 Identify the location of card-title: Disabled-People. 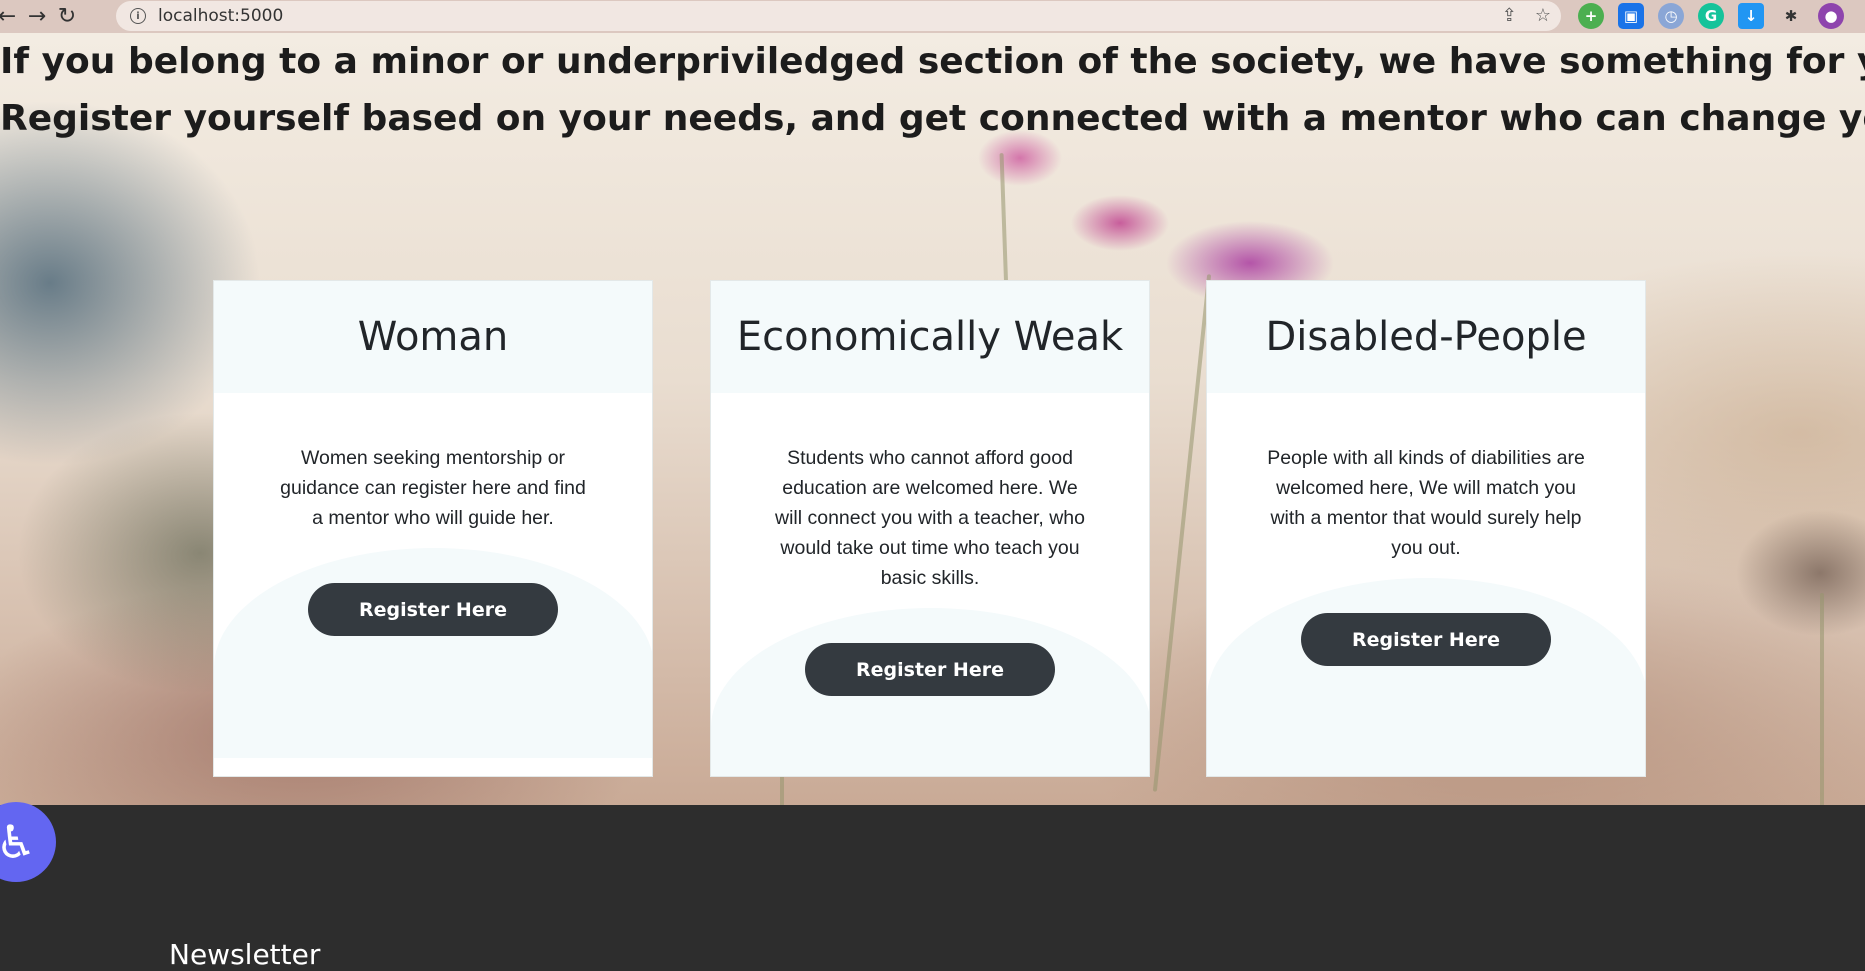
(1426, 337).